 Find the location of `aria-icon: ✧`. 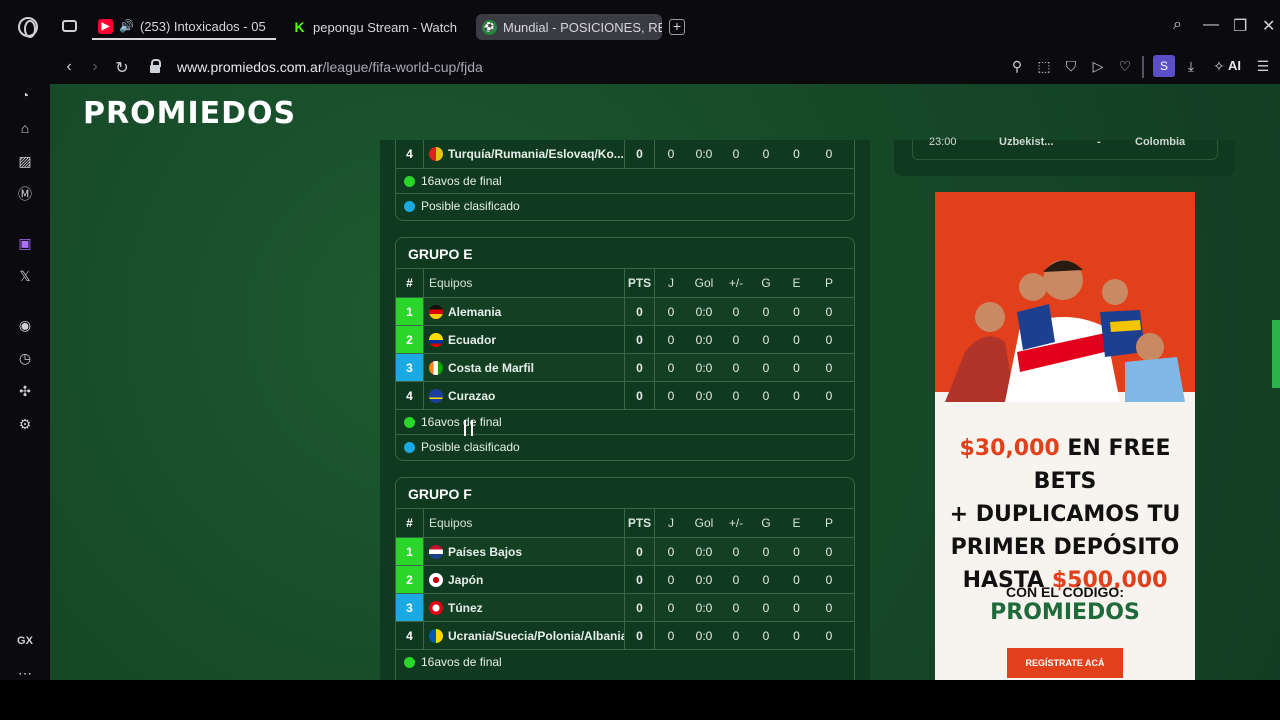

aria-icon: ✧ is located at coordinates (1219, 66).